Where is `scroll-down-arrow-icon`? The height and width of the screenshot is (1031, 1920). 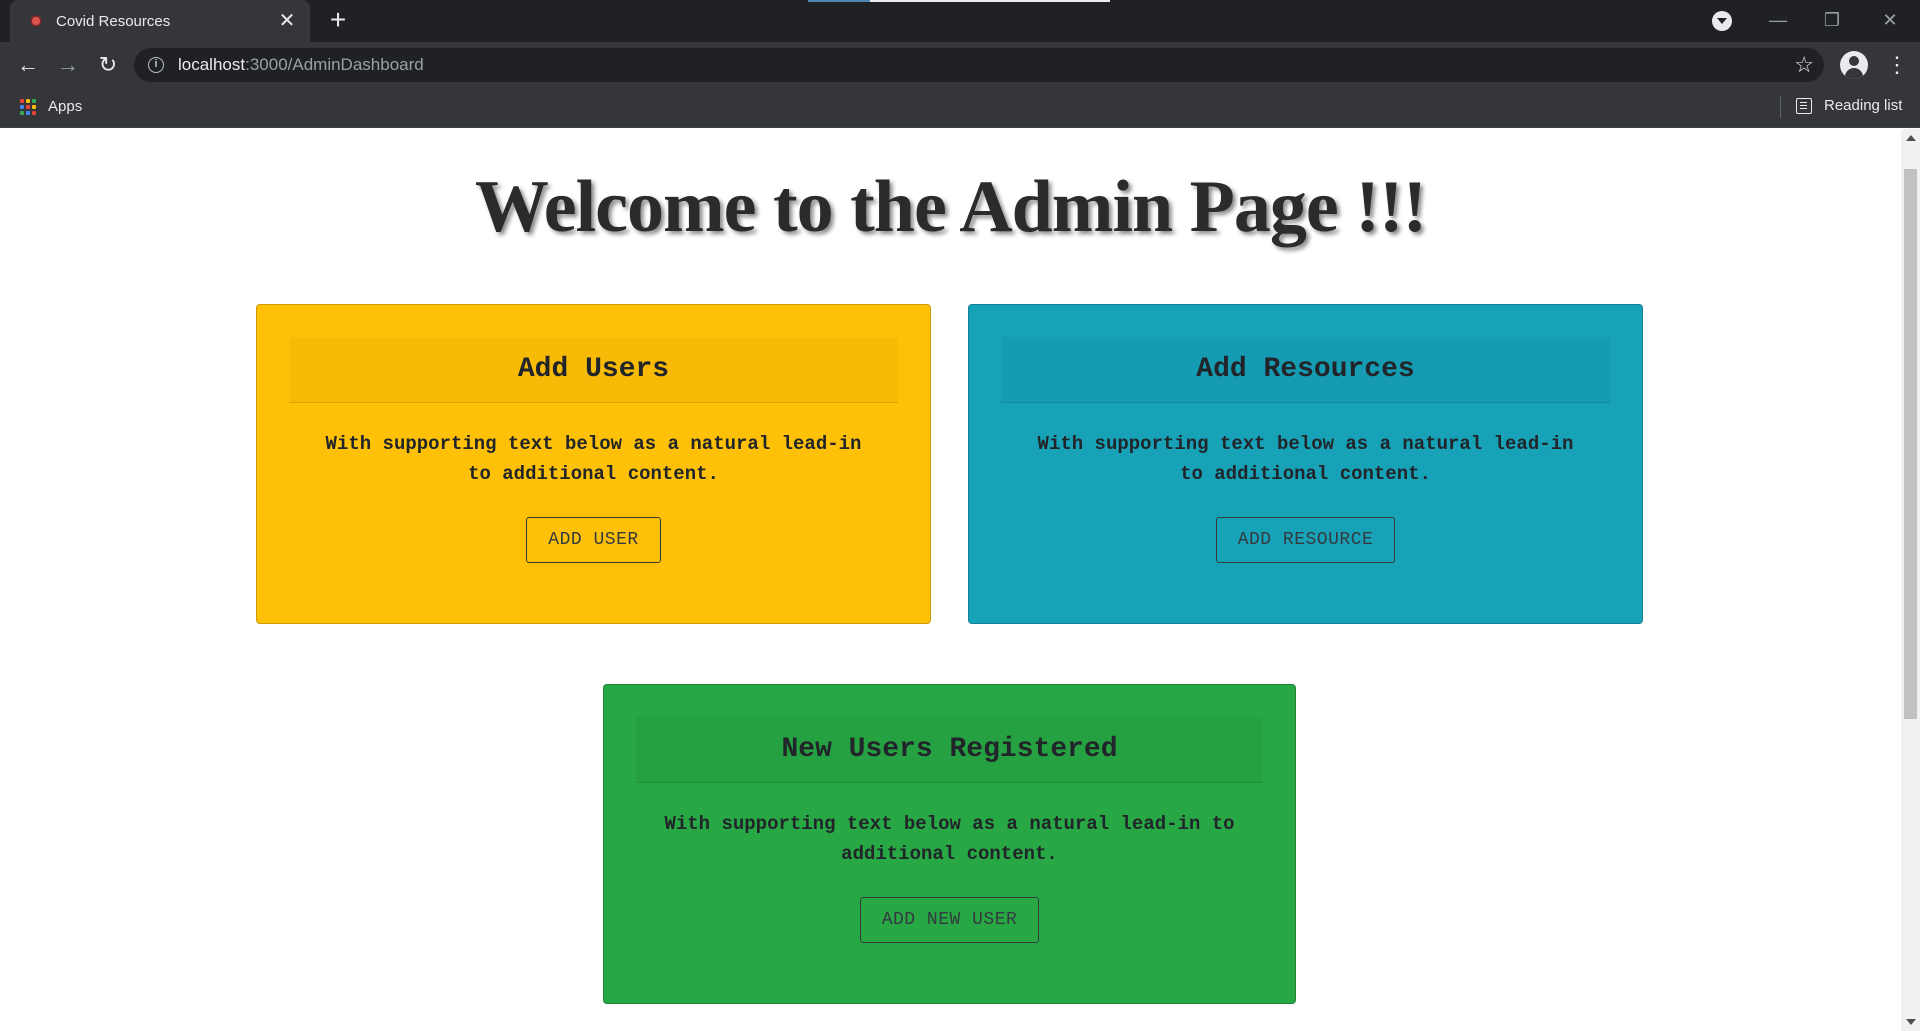 scroll-down-arrow-icon is located at coordinates (1911, 1022).